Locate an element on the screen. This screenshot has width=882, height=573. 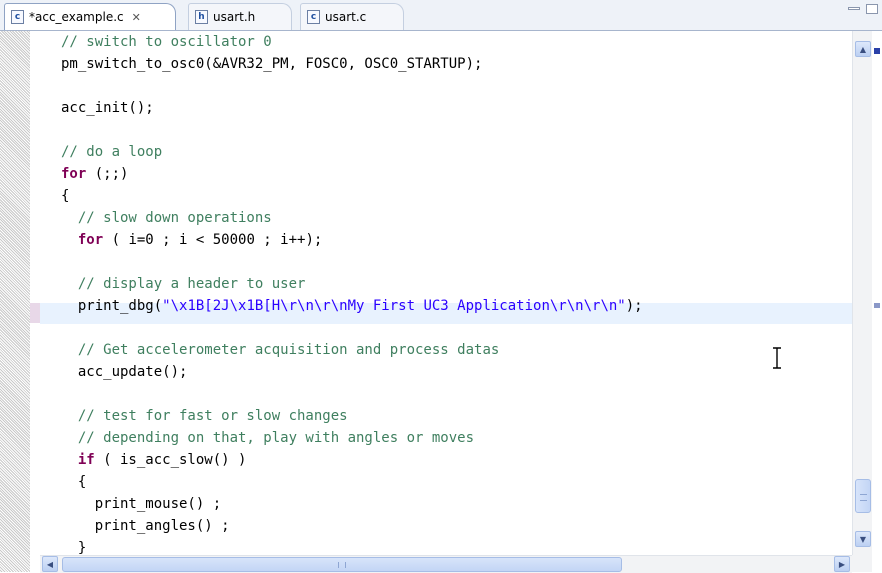
code-text: ( is_acc_slow() ) is located at coordinates (170, 460).